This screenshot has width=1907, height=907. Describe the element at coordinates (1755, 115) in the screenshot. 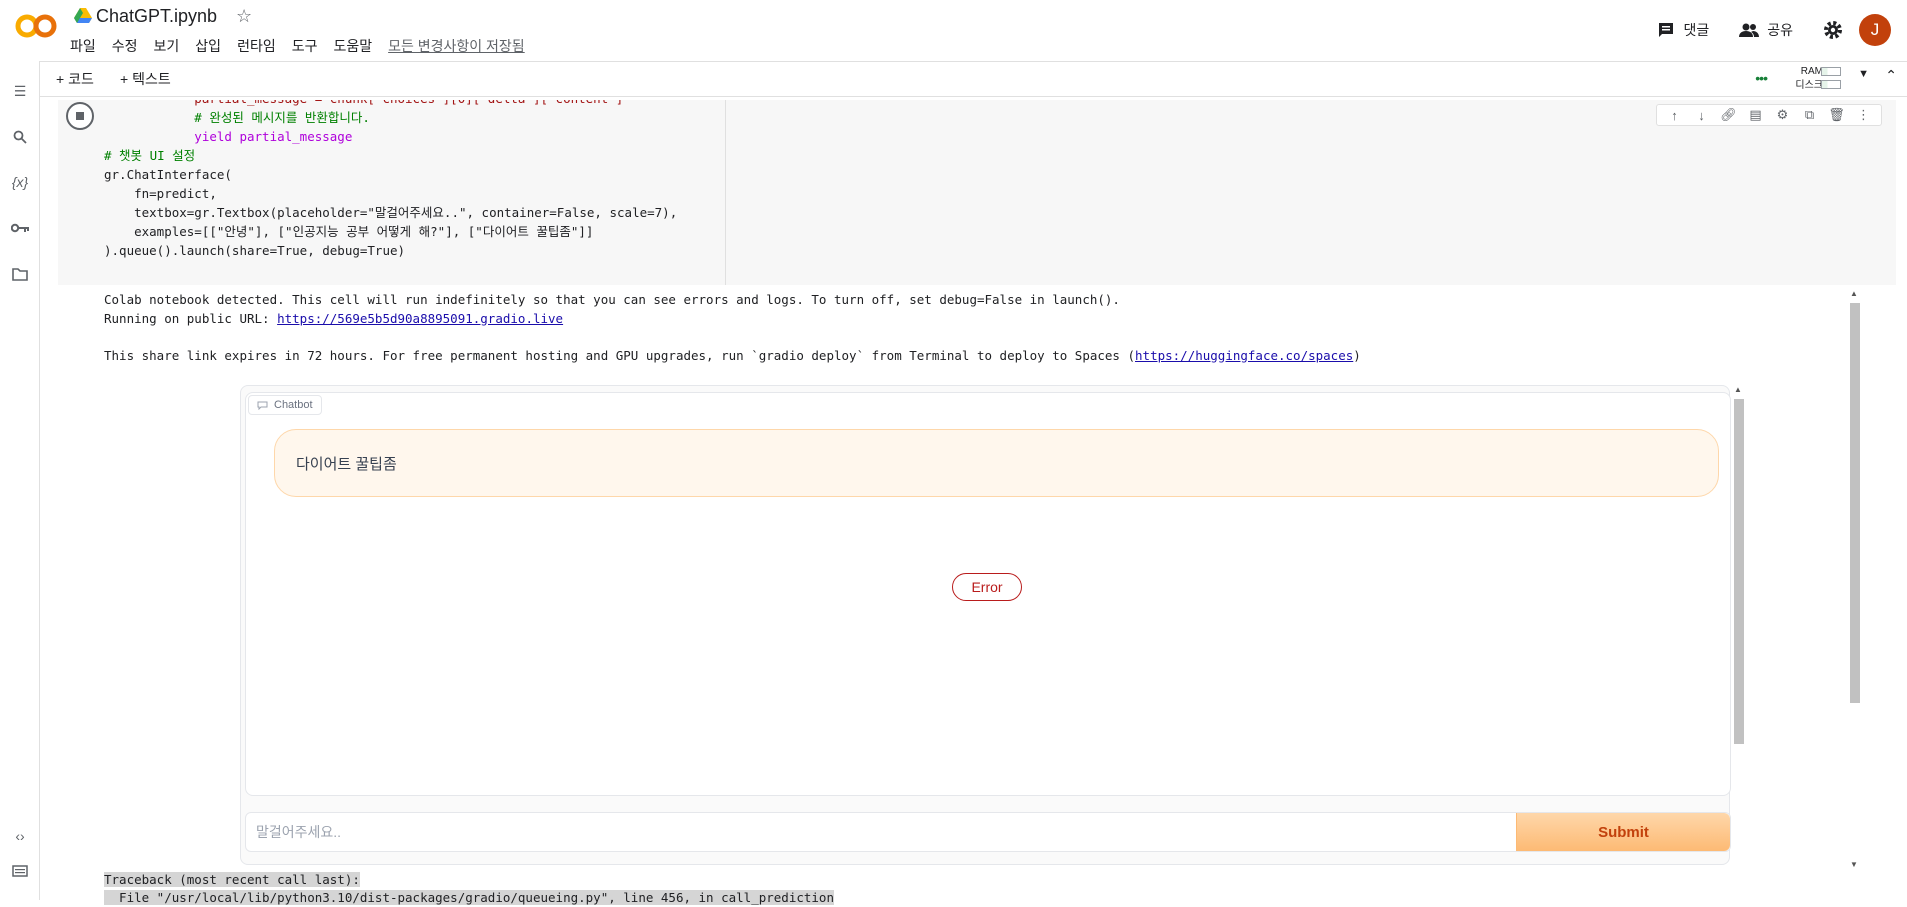

I see `comment-icon: ▤` at that location.